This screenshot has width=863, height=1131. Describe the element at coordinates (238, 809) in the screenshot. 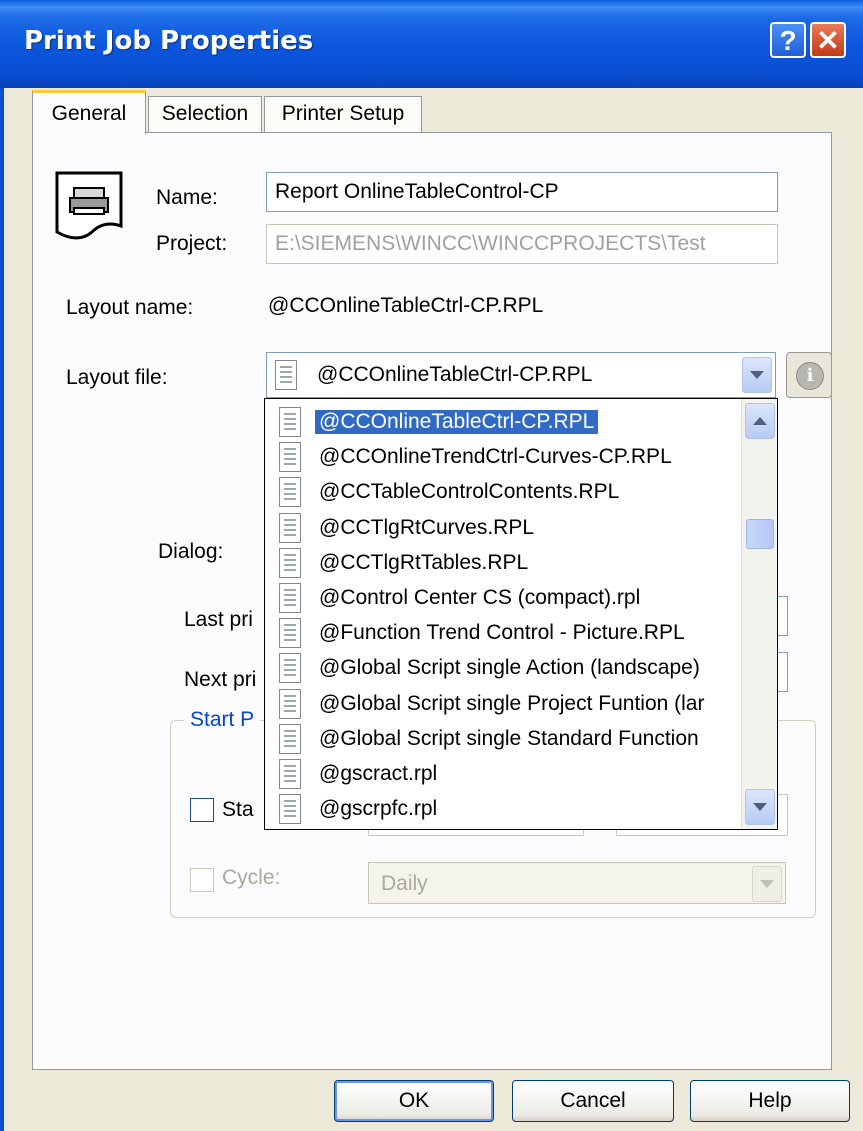

I see `start-checkbox-label: Sta` at that location.